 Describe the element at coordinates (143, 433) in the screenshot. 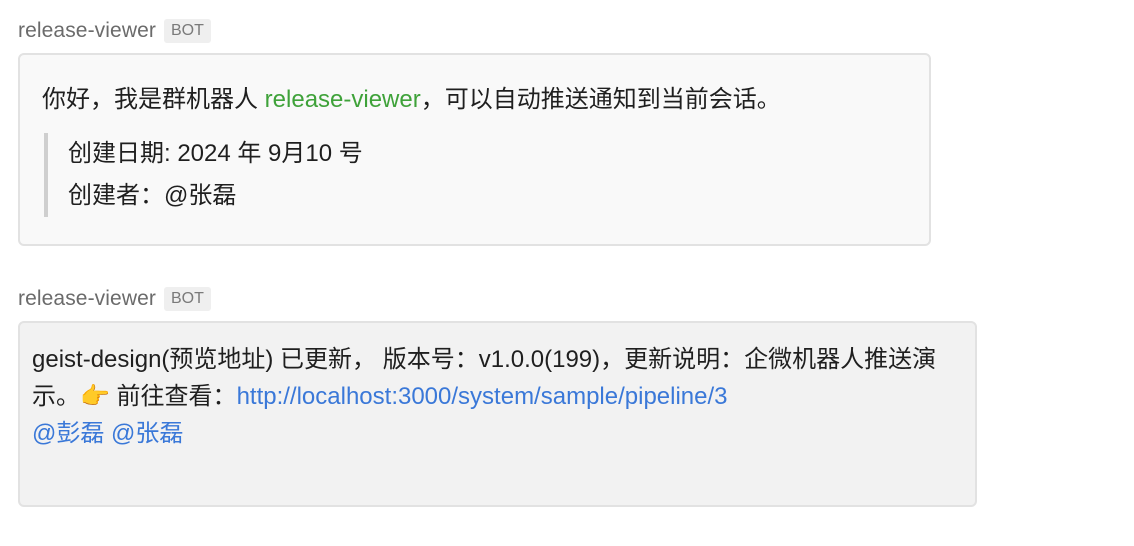

I see `mention-zhanglei: @张磊` at that location.